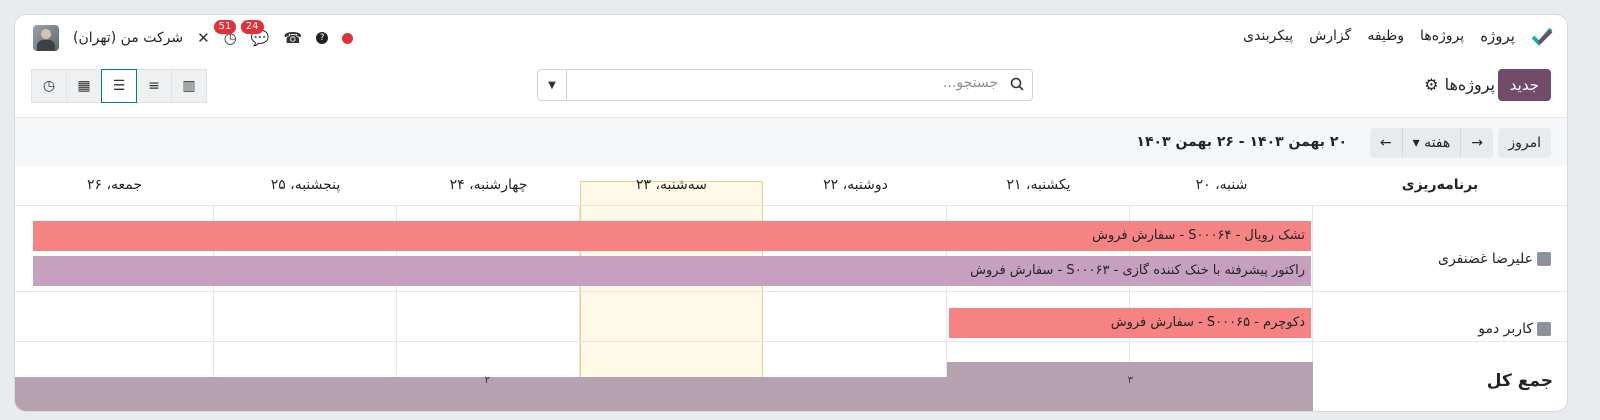 The height and width of the screenshot is (420, 1600). What do you see at coordinates (1330, 36) in the screenshot?
I see `menu-report: گزارش` at bounding box center [1330, 36].